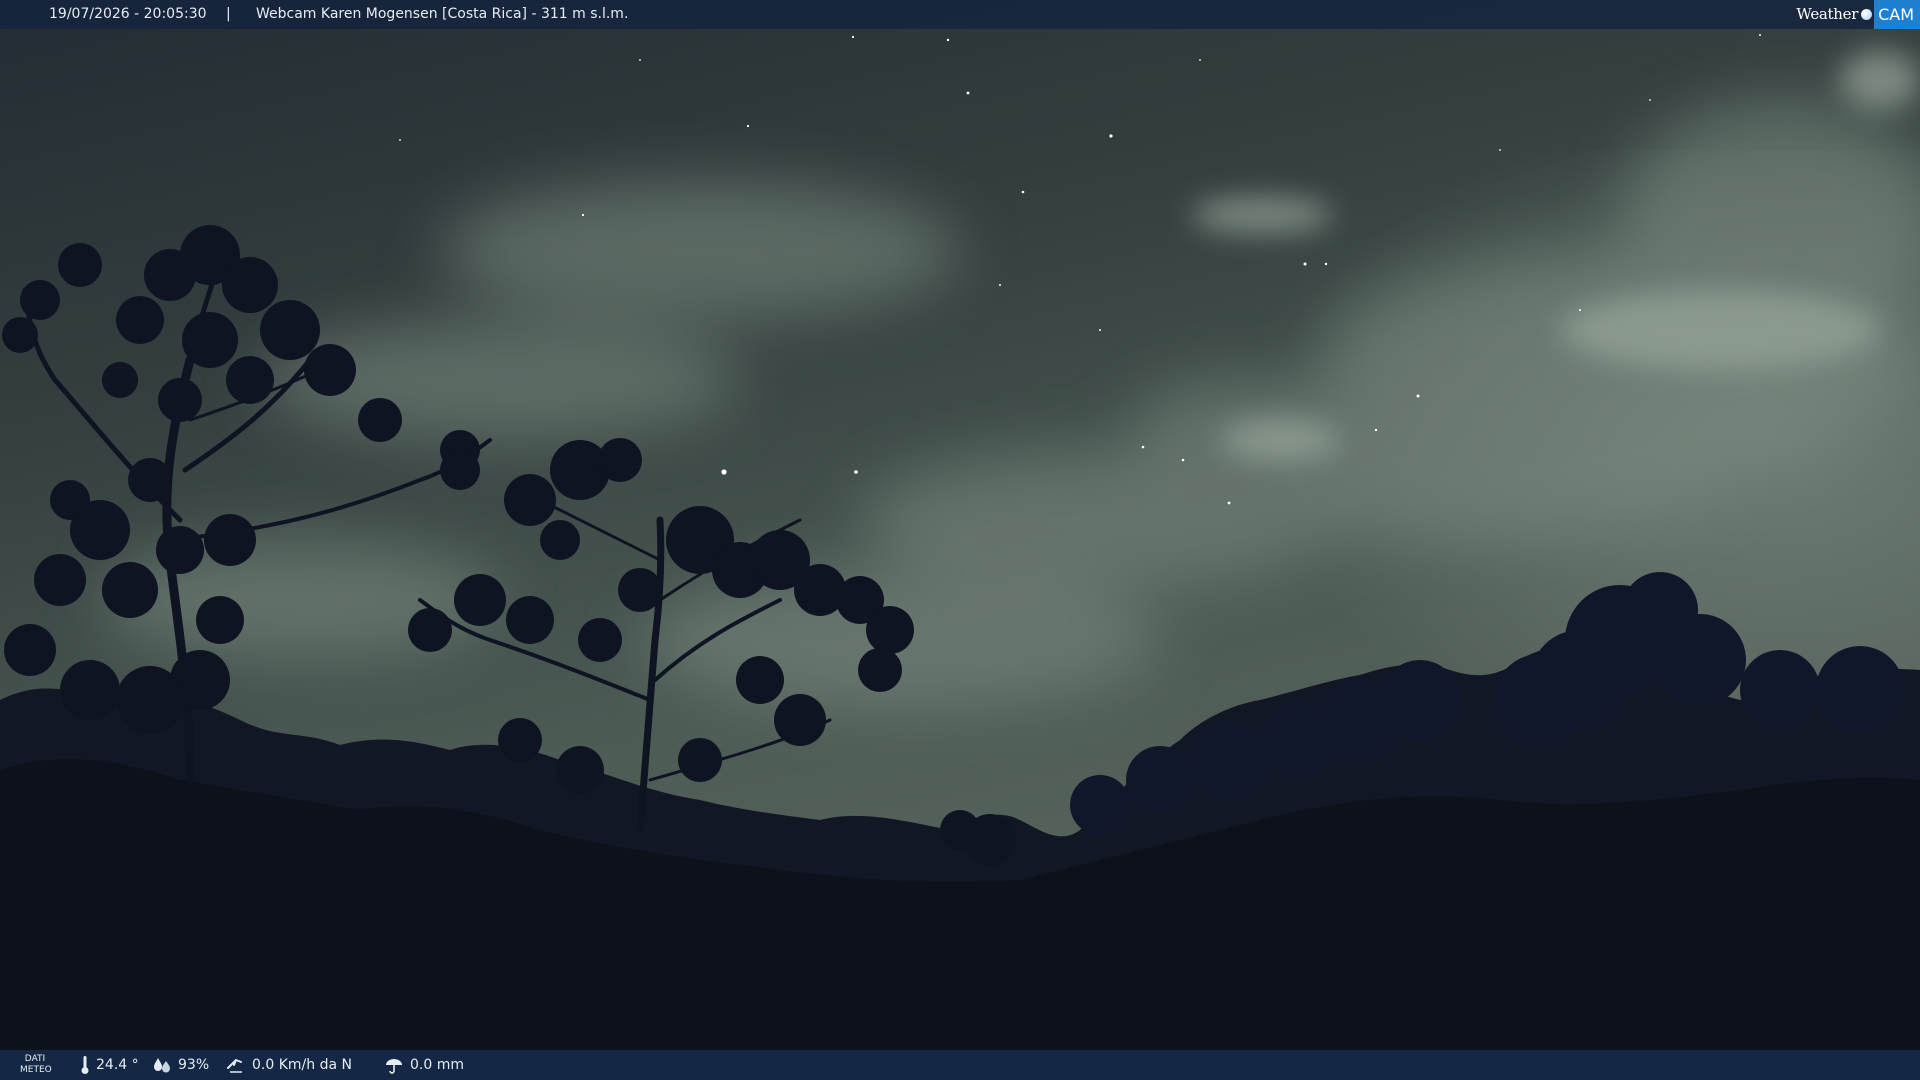 This screenshot has width=1920, height=1080. Describe the element at coordinates (234, 1066) in the screenshot. I see `wind-icon` at that location.